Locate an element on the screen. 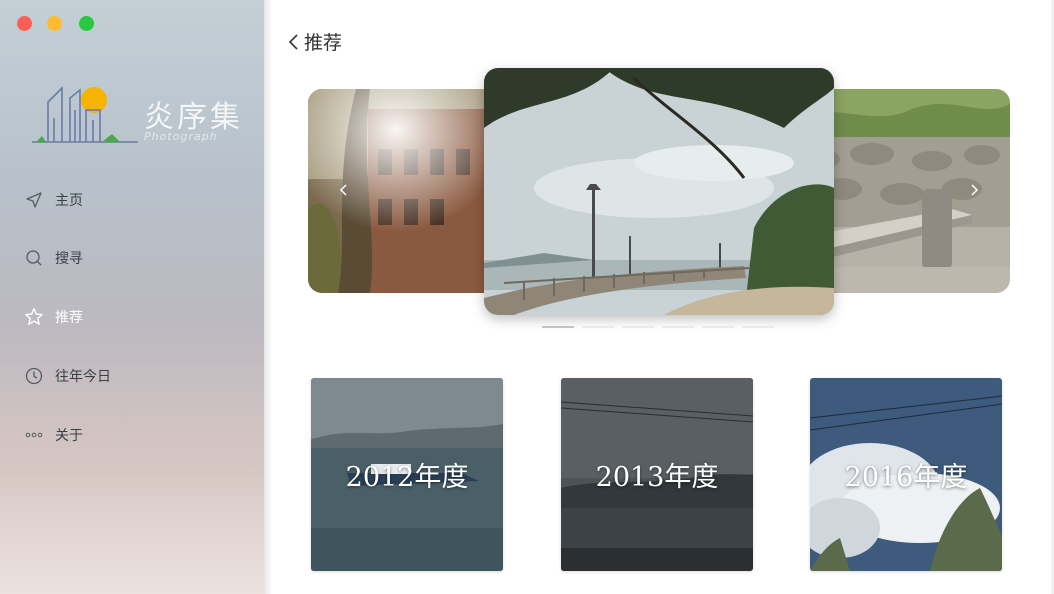 This screenshot has width=1054, height=594. year-card-2013: 2013年度 is located at coordinates (657, 474).